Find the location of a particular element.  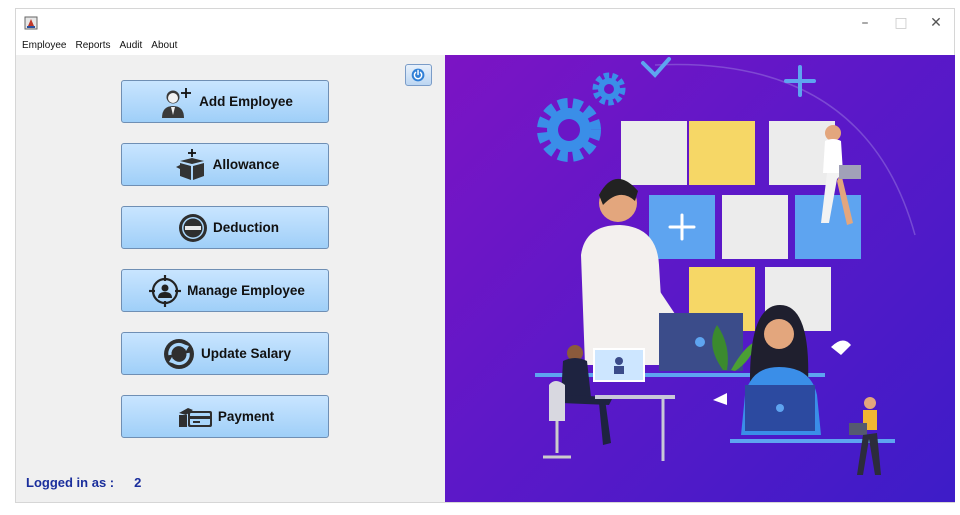

update-salary-label: Update Salary is located at coordinates (246, 353).